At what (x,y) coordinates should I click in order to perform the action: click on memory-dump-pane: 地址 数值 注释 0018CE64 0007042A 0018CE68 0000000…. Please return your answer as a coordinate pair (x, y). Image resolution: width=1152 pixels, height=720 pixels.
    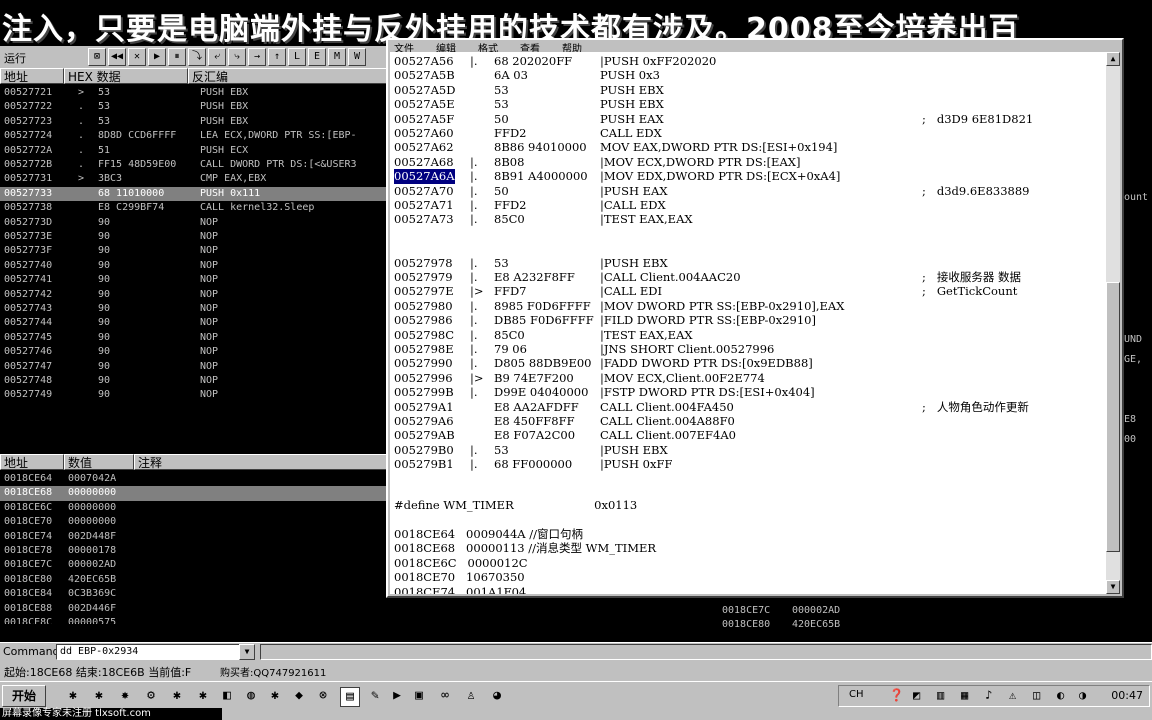
    Looking at the image, I should click on (195, 539).